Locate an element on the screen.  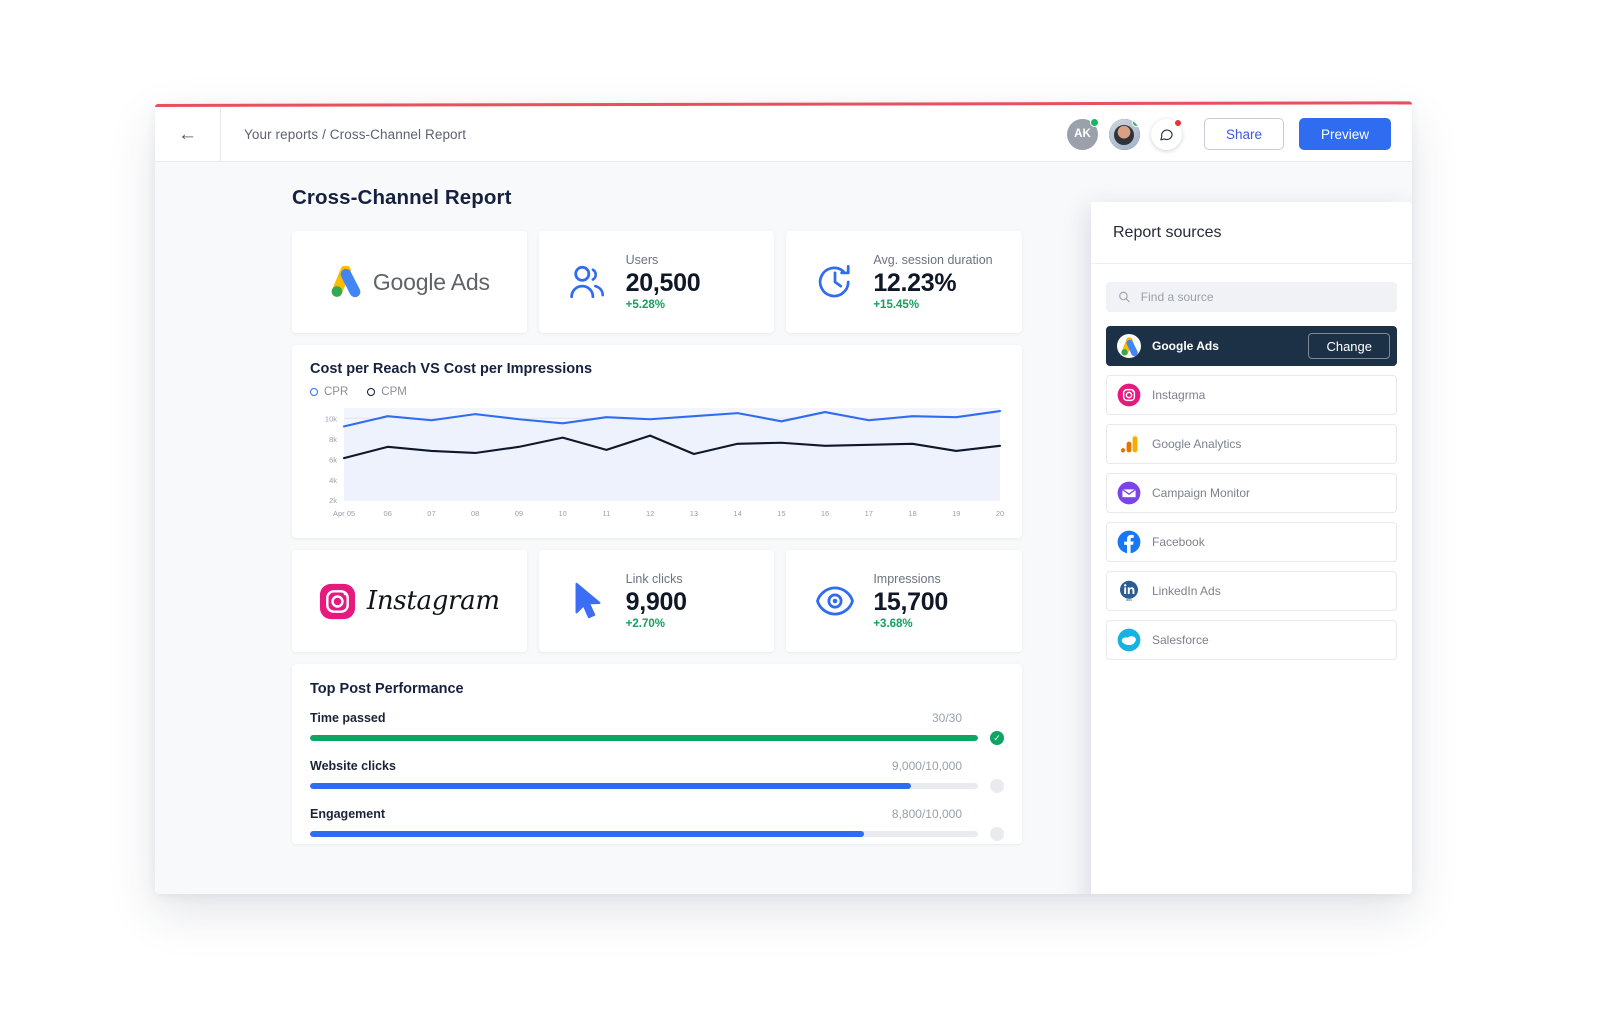
chart-x-tick-label: 08 is located at coordinates (475, 513).